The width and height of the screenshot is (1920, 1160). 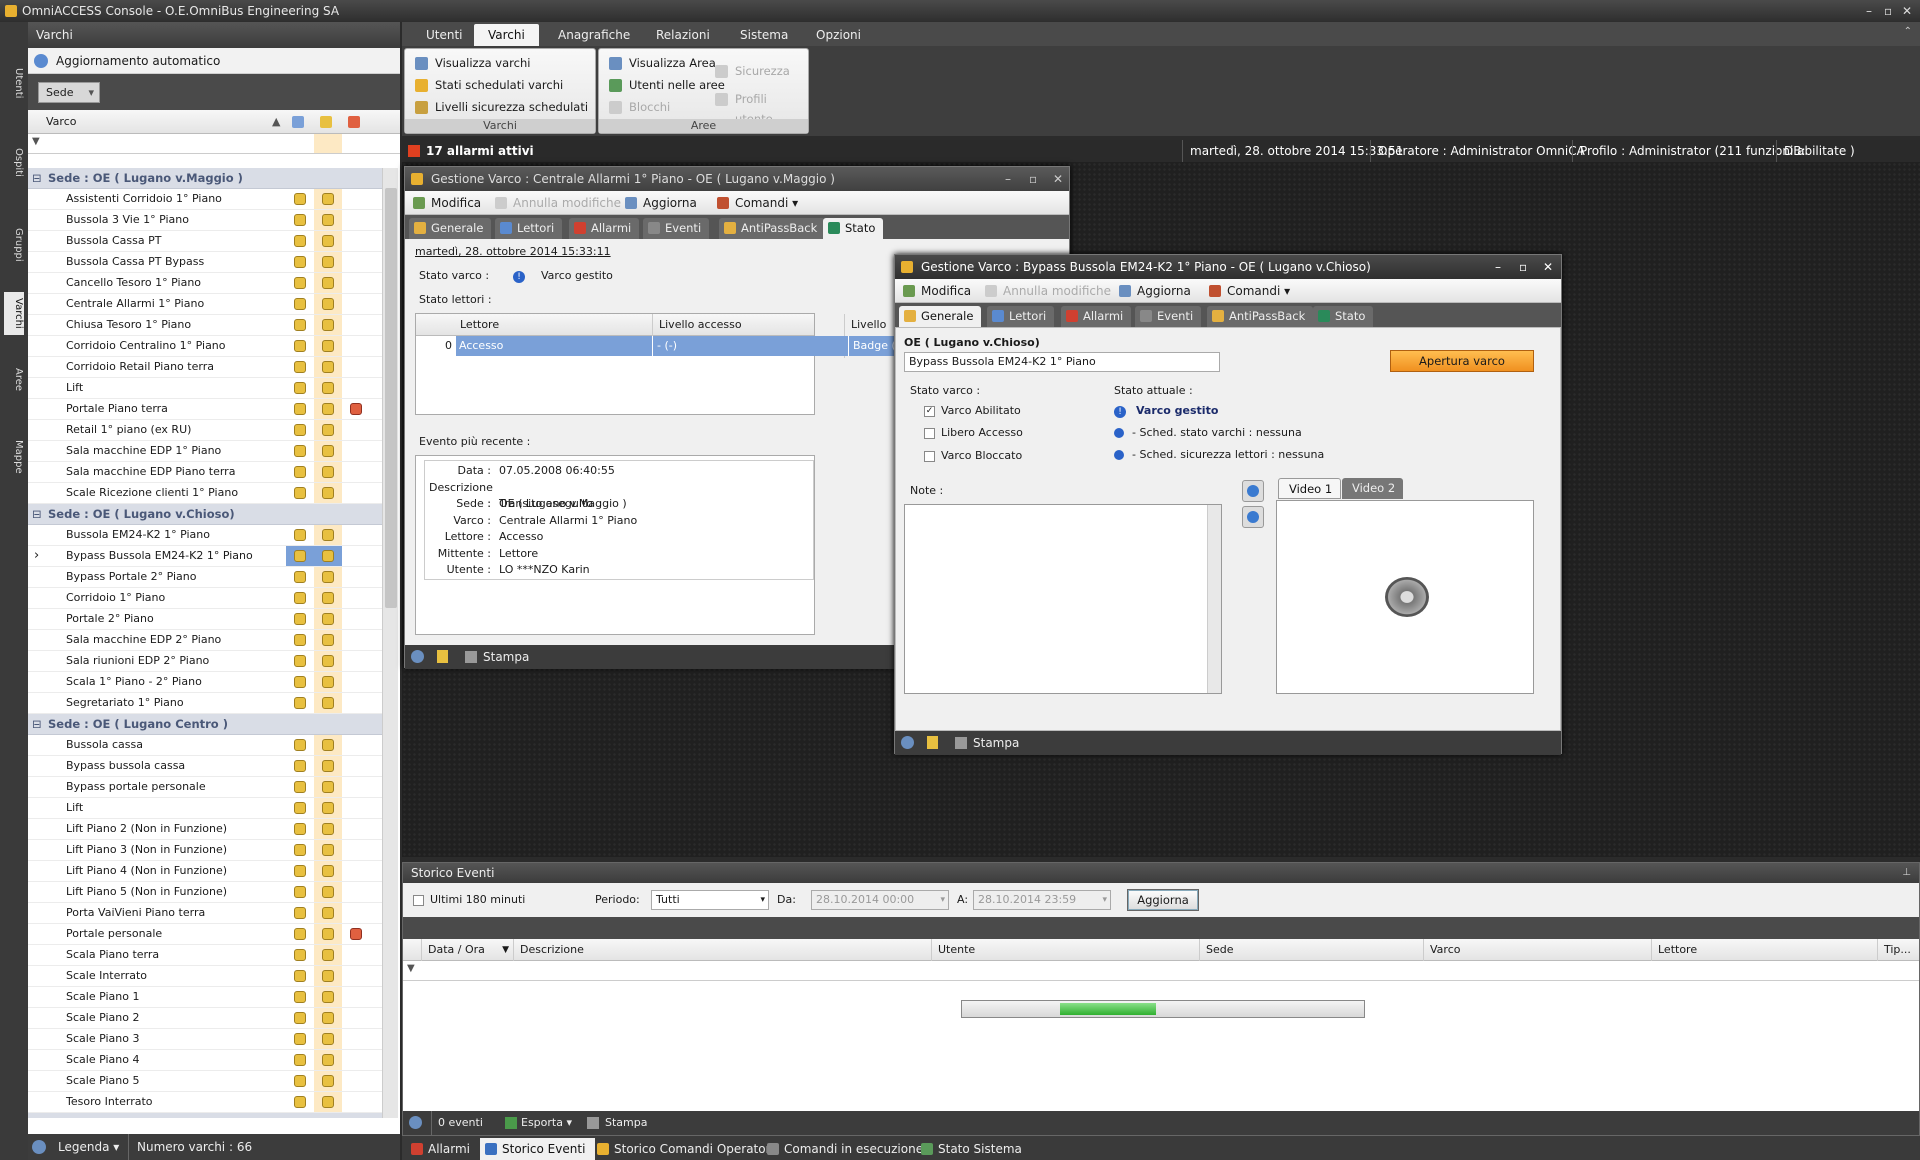 I want to click on table-row: 0 Accesso - (-) Badge (, so click(x=662, y=346).